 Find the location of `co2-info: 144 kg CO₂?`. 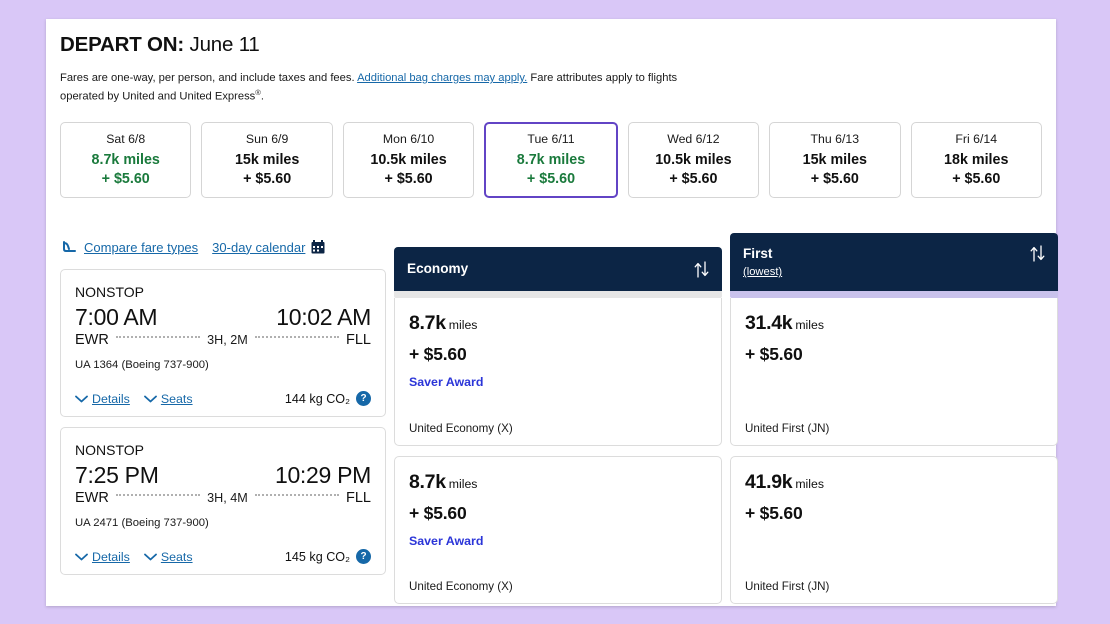

co2-info: 144 kg CO₂? is located at coordinates (327, 399).